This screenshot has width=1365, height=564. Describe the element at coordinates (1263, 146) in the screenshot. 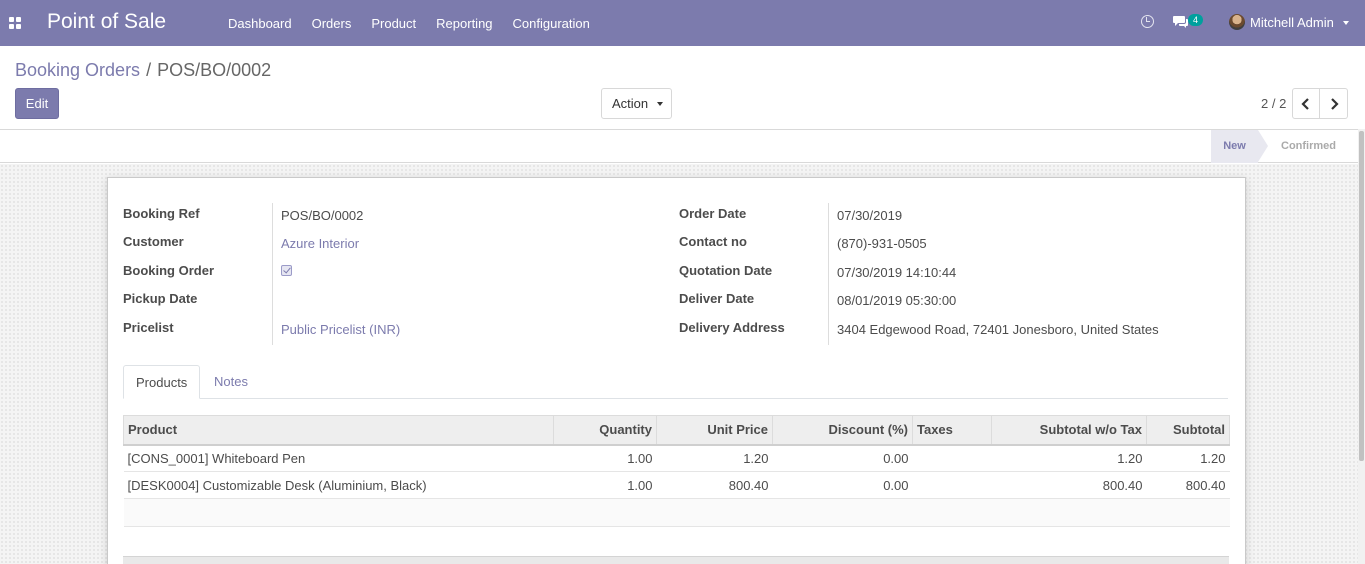

I see `status-arrow` at that location.